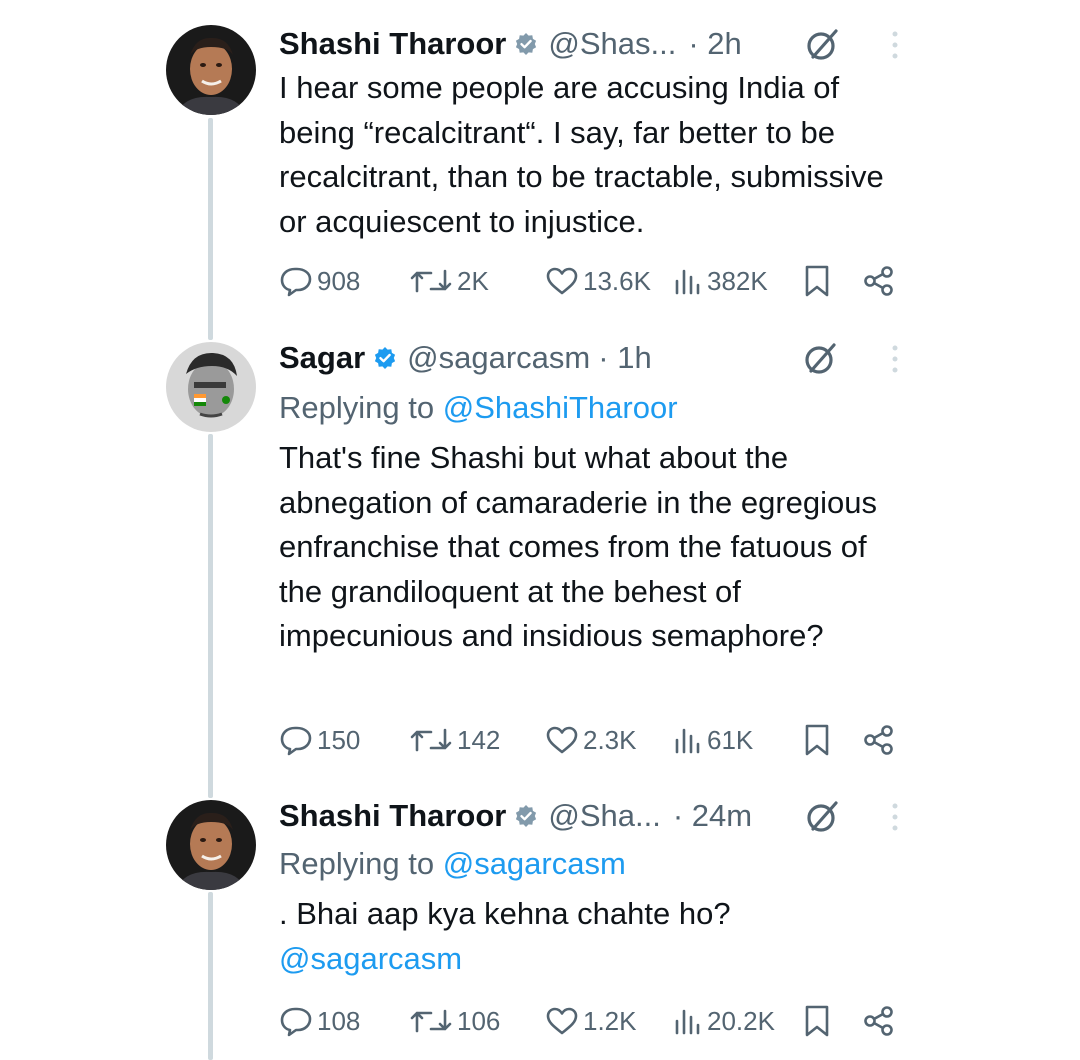 The height and width of the screenshot is (1060, 1080). What do you see at coordinates (339, 1020) in the screenshot?
I see `reply-count: 108` at bounding box center [339, 1020].